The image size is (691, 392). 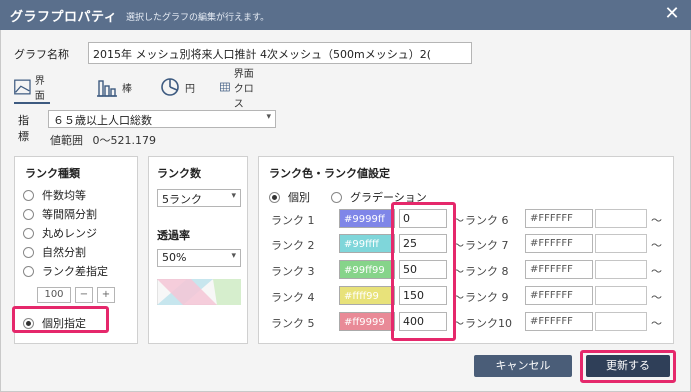 I want to click on rank-2-color: #99ffff, so click(x=367, y=243).